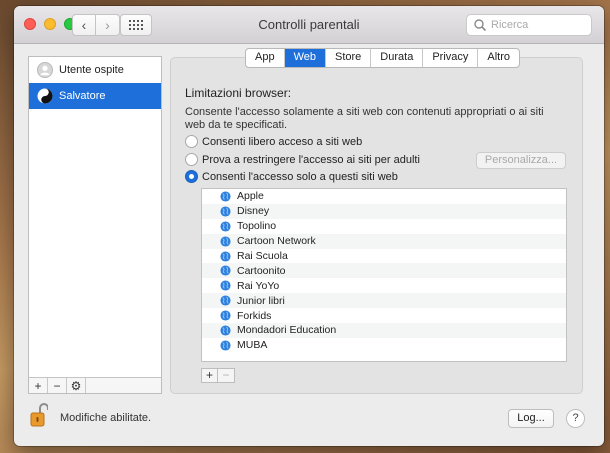 This screenshot has width=610, height=453. What do you see at coordinates (384, 301) in the screenshot?
I see `site-item-junior-libri: Junior libri` at bounding box center [384, 301].